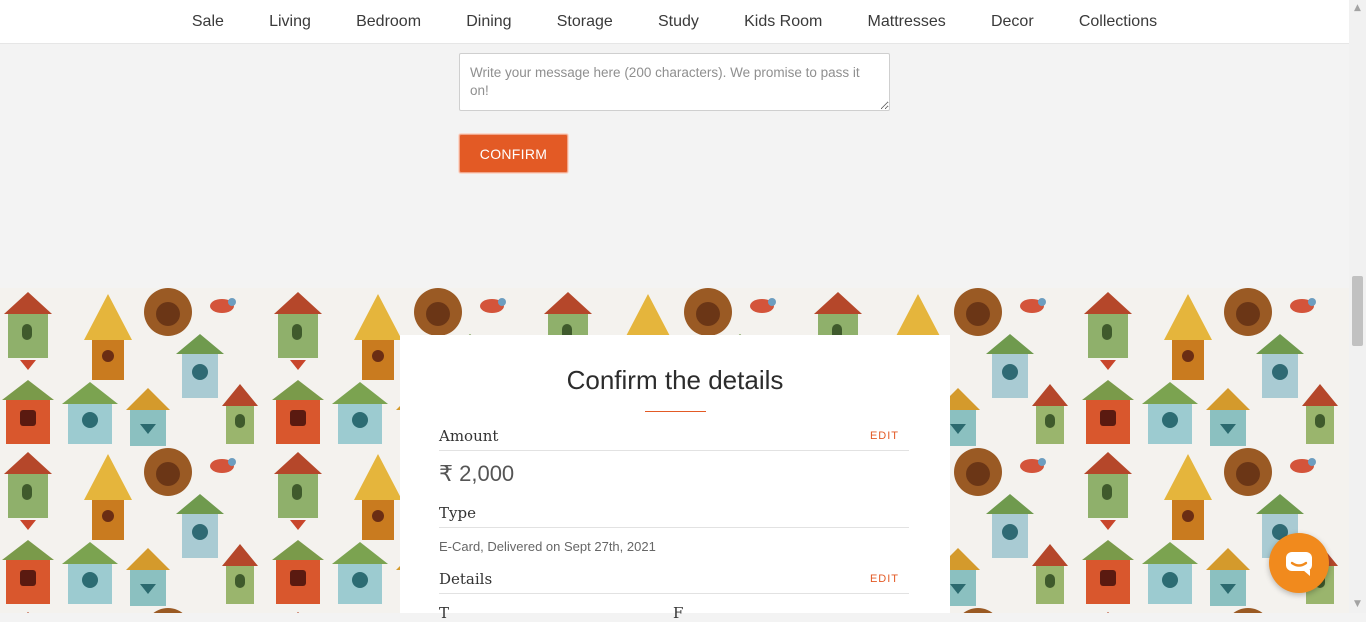 Image resolution: width=1366 pixels, height=622 pixels. Describe the element at coordinates (884, 436) in the screenshot. I see `edit-amount-link: EDIT` at that location.